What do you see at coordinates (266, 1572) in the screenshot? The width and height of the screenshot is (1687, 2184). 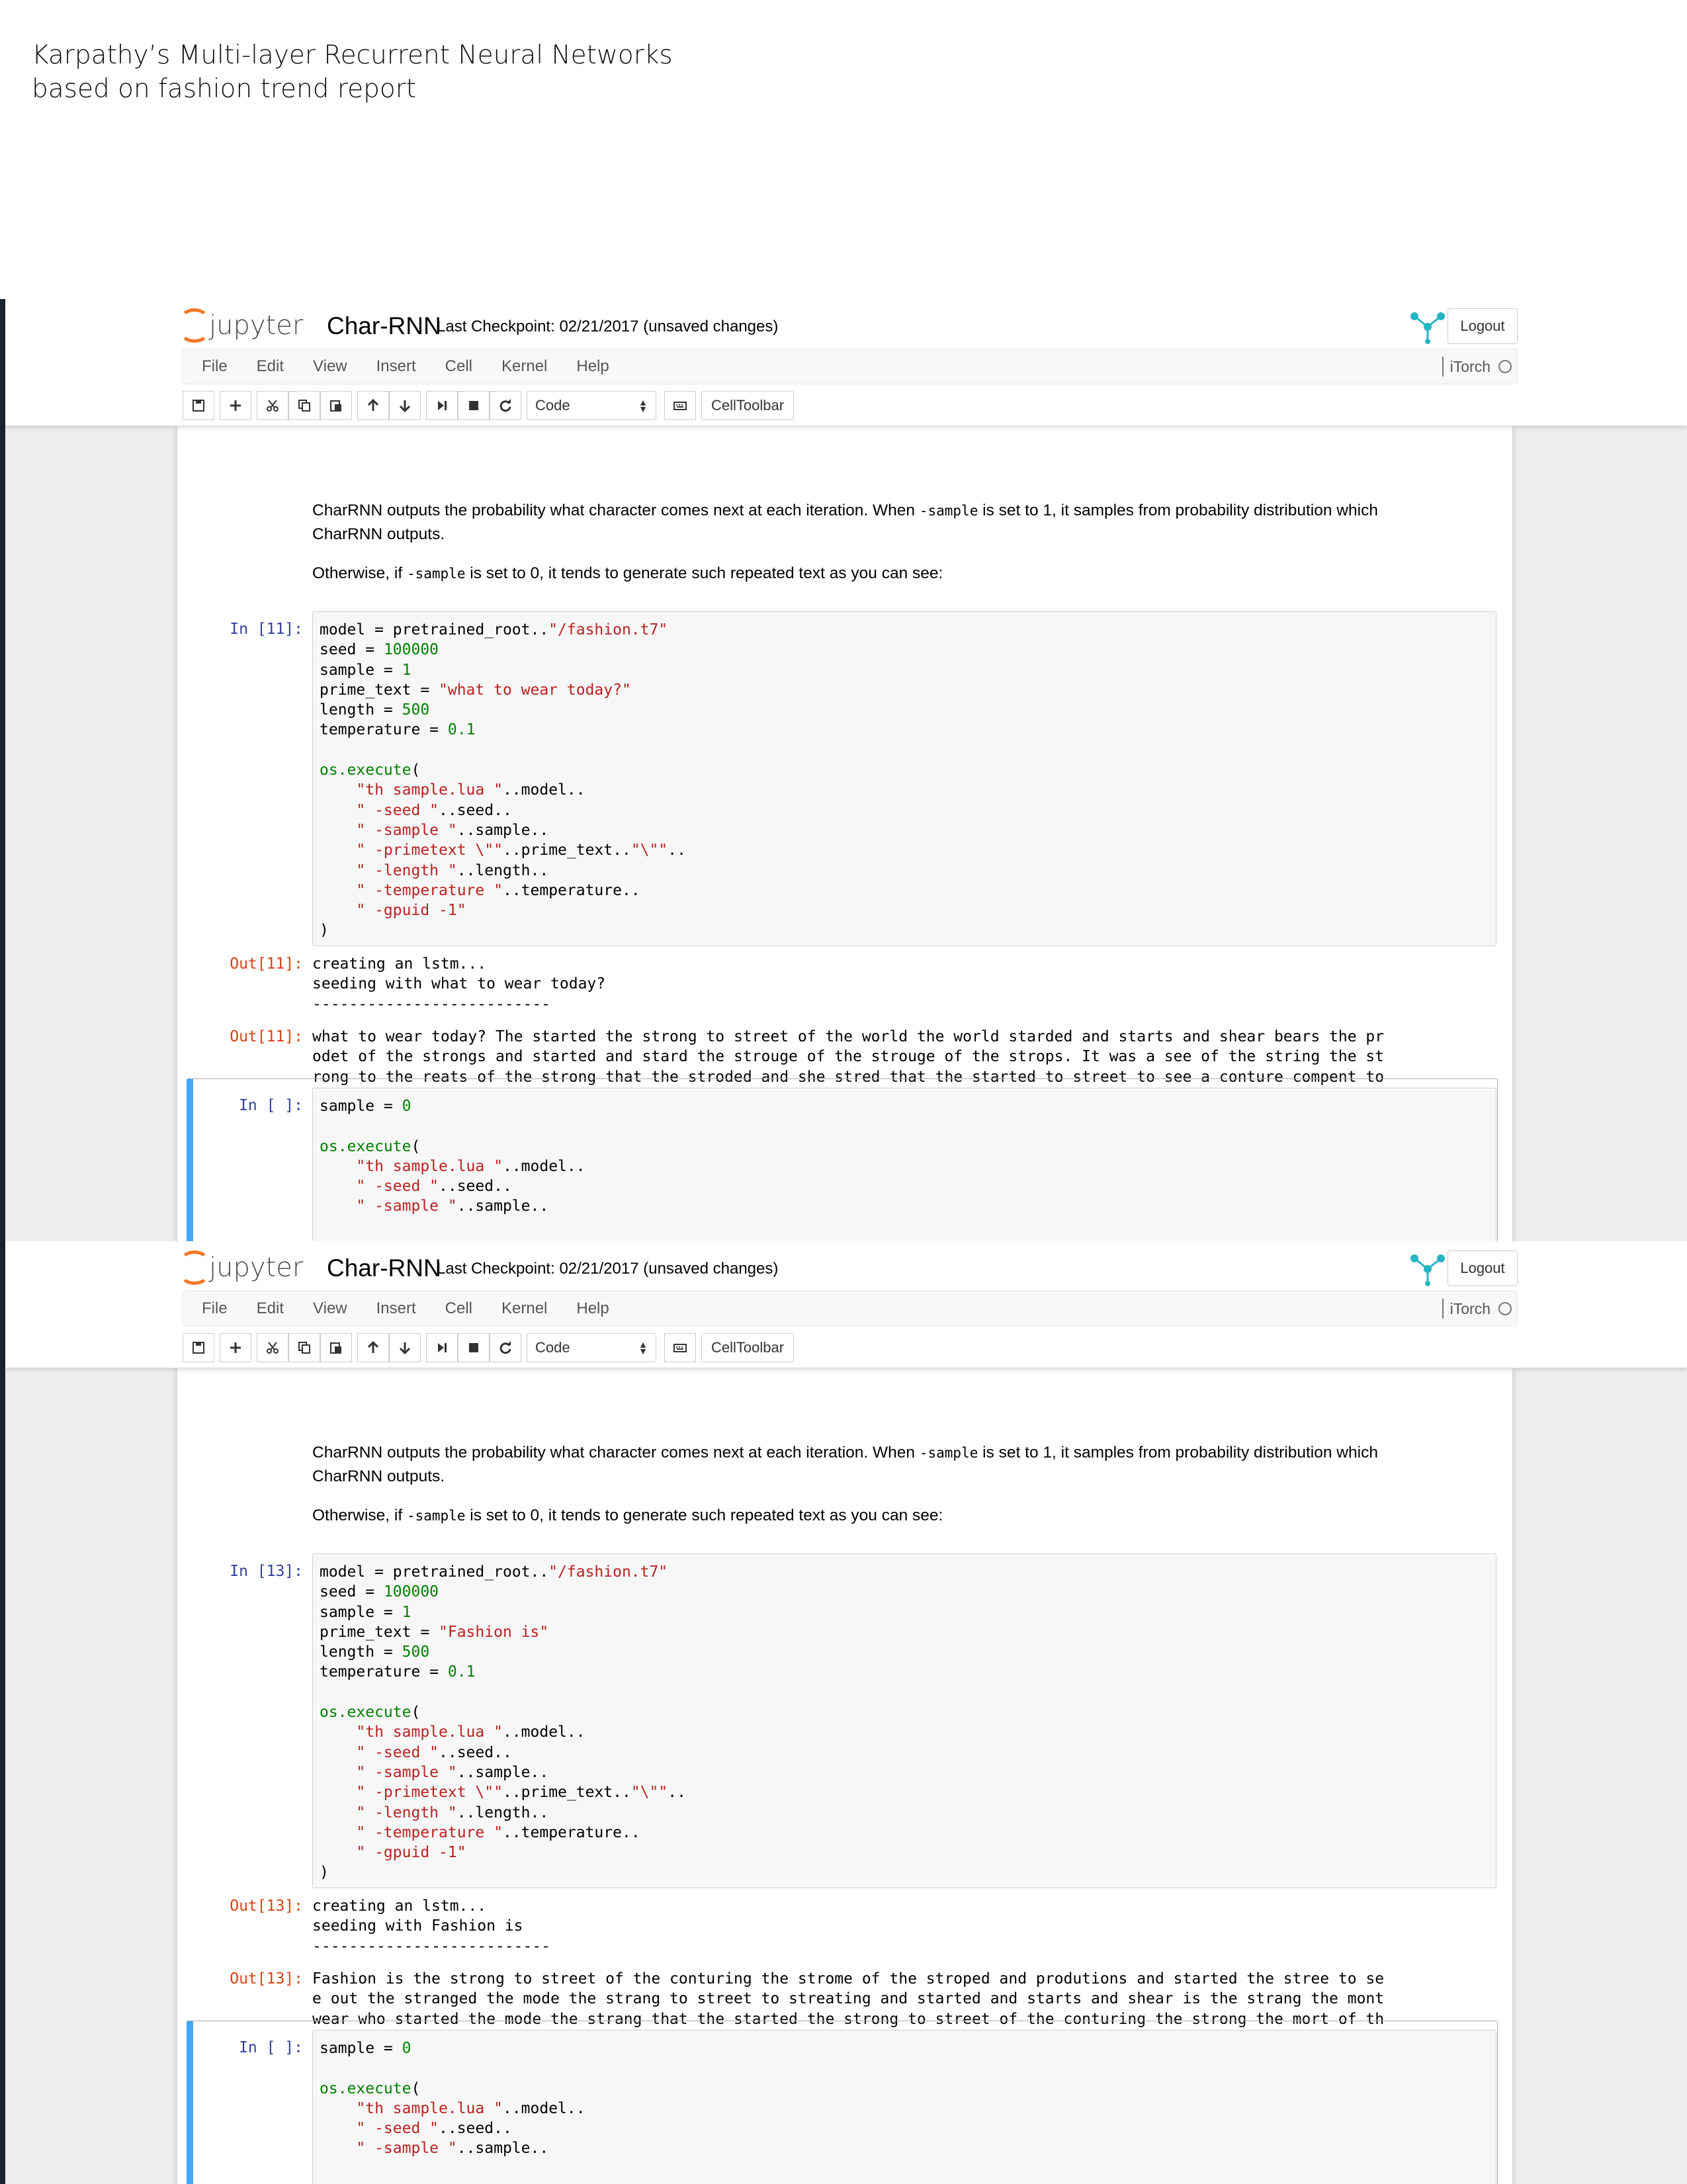 I see `input-prompt: In [13]:` at bounding box center [266, 1572].